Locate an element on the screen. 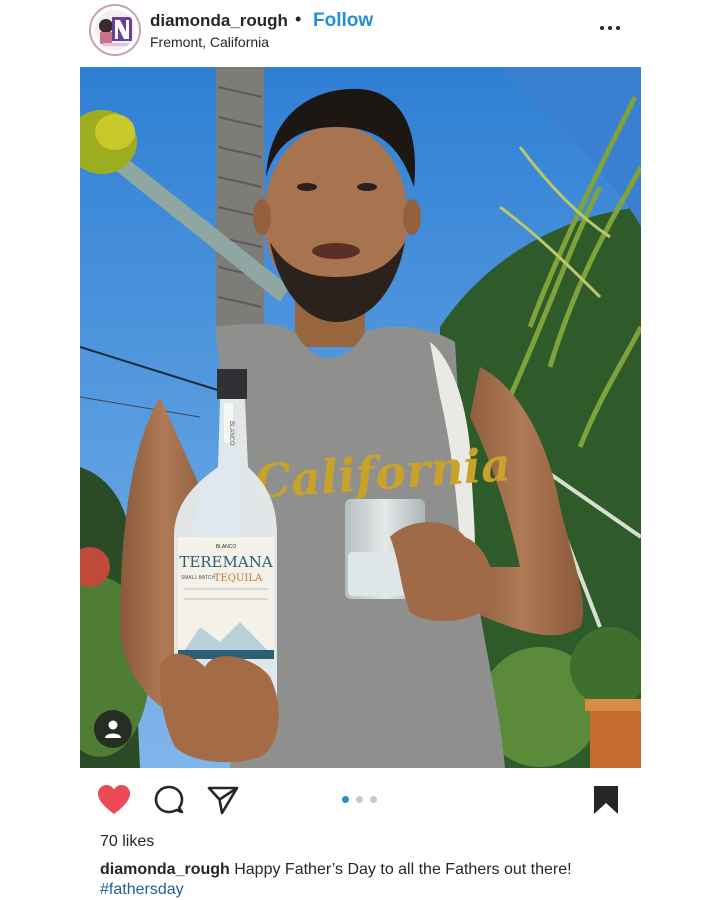 This screenshot has width=720, height=900. likes-count: 70 likes is located at coordinates (127, 842).